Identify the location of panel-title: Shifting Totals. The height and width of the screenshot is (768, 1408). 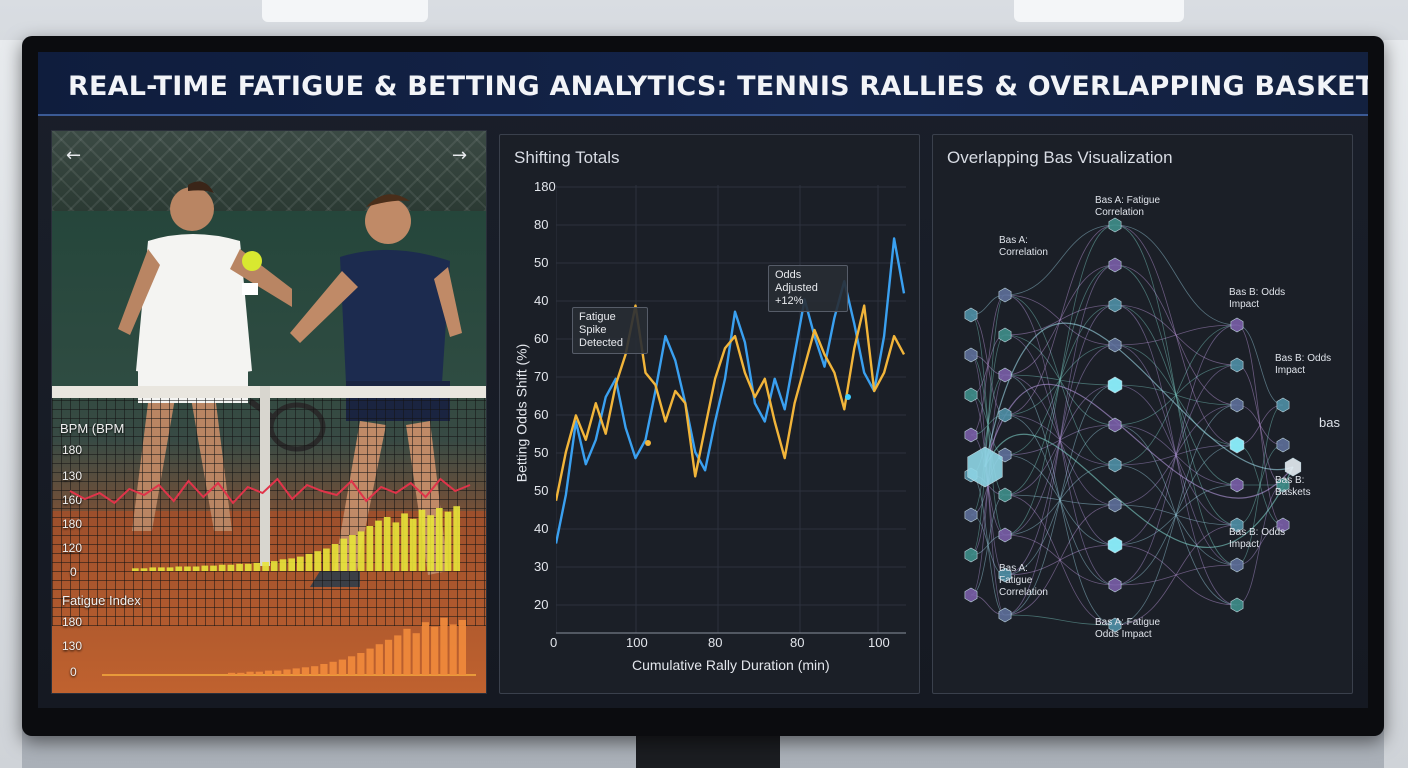
(567, 157).